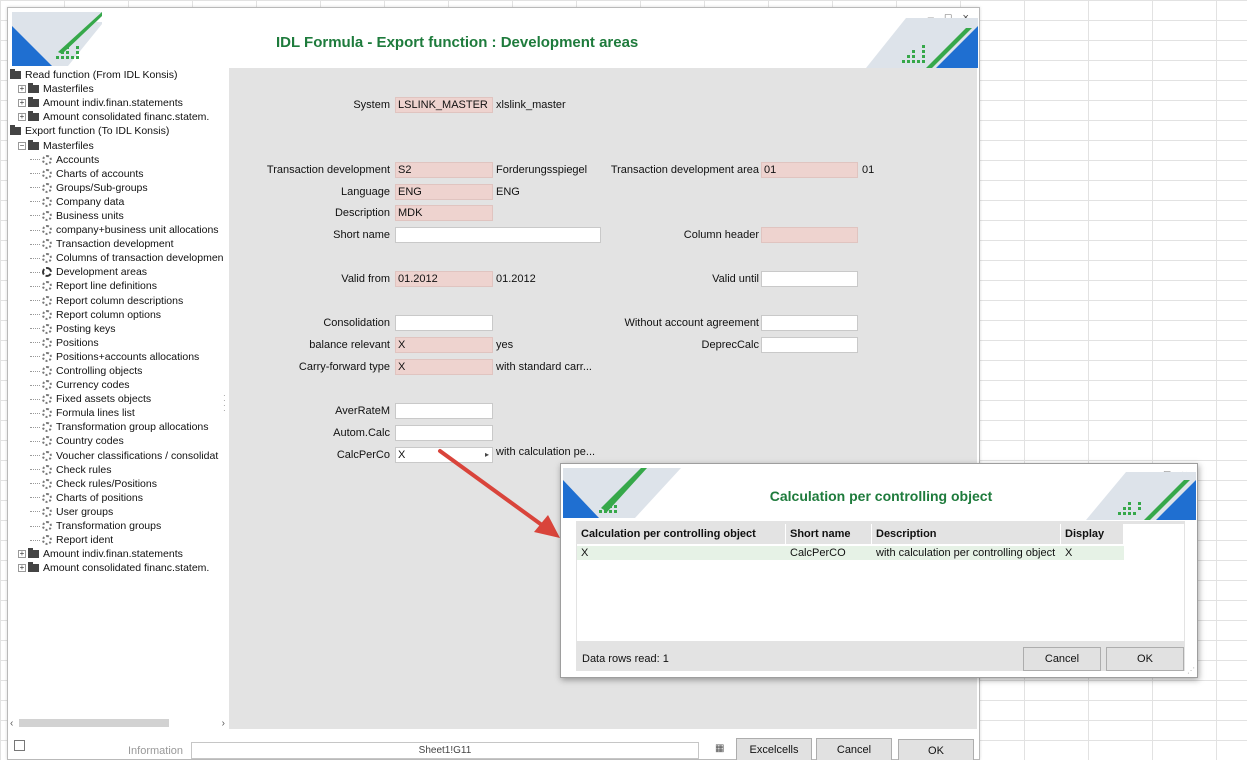  I want to click on tree-item: Report column options, so click(118, 315).